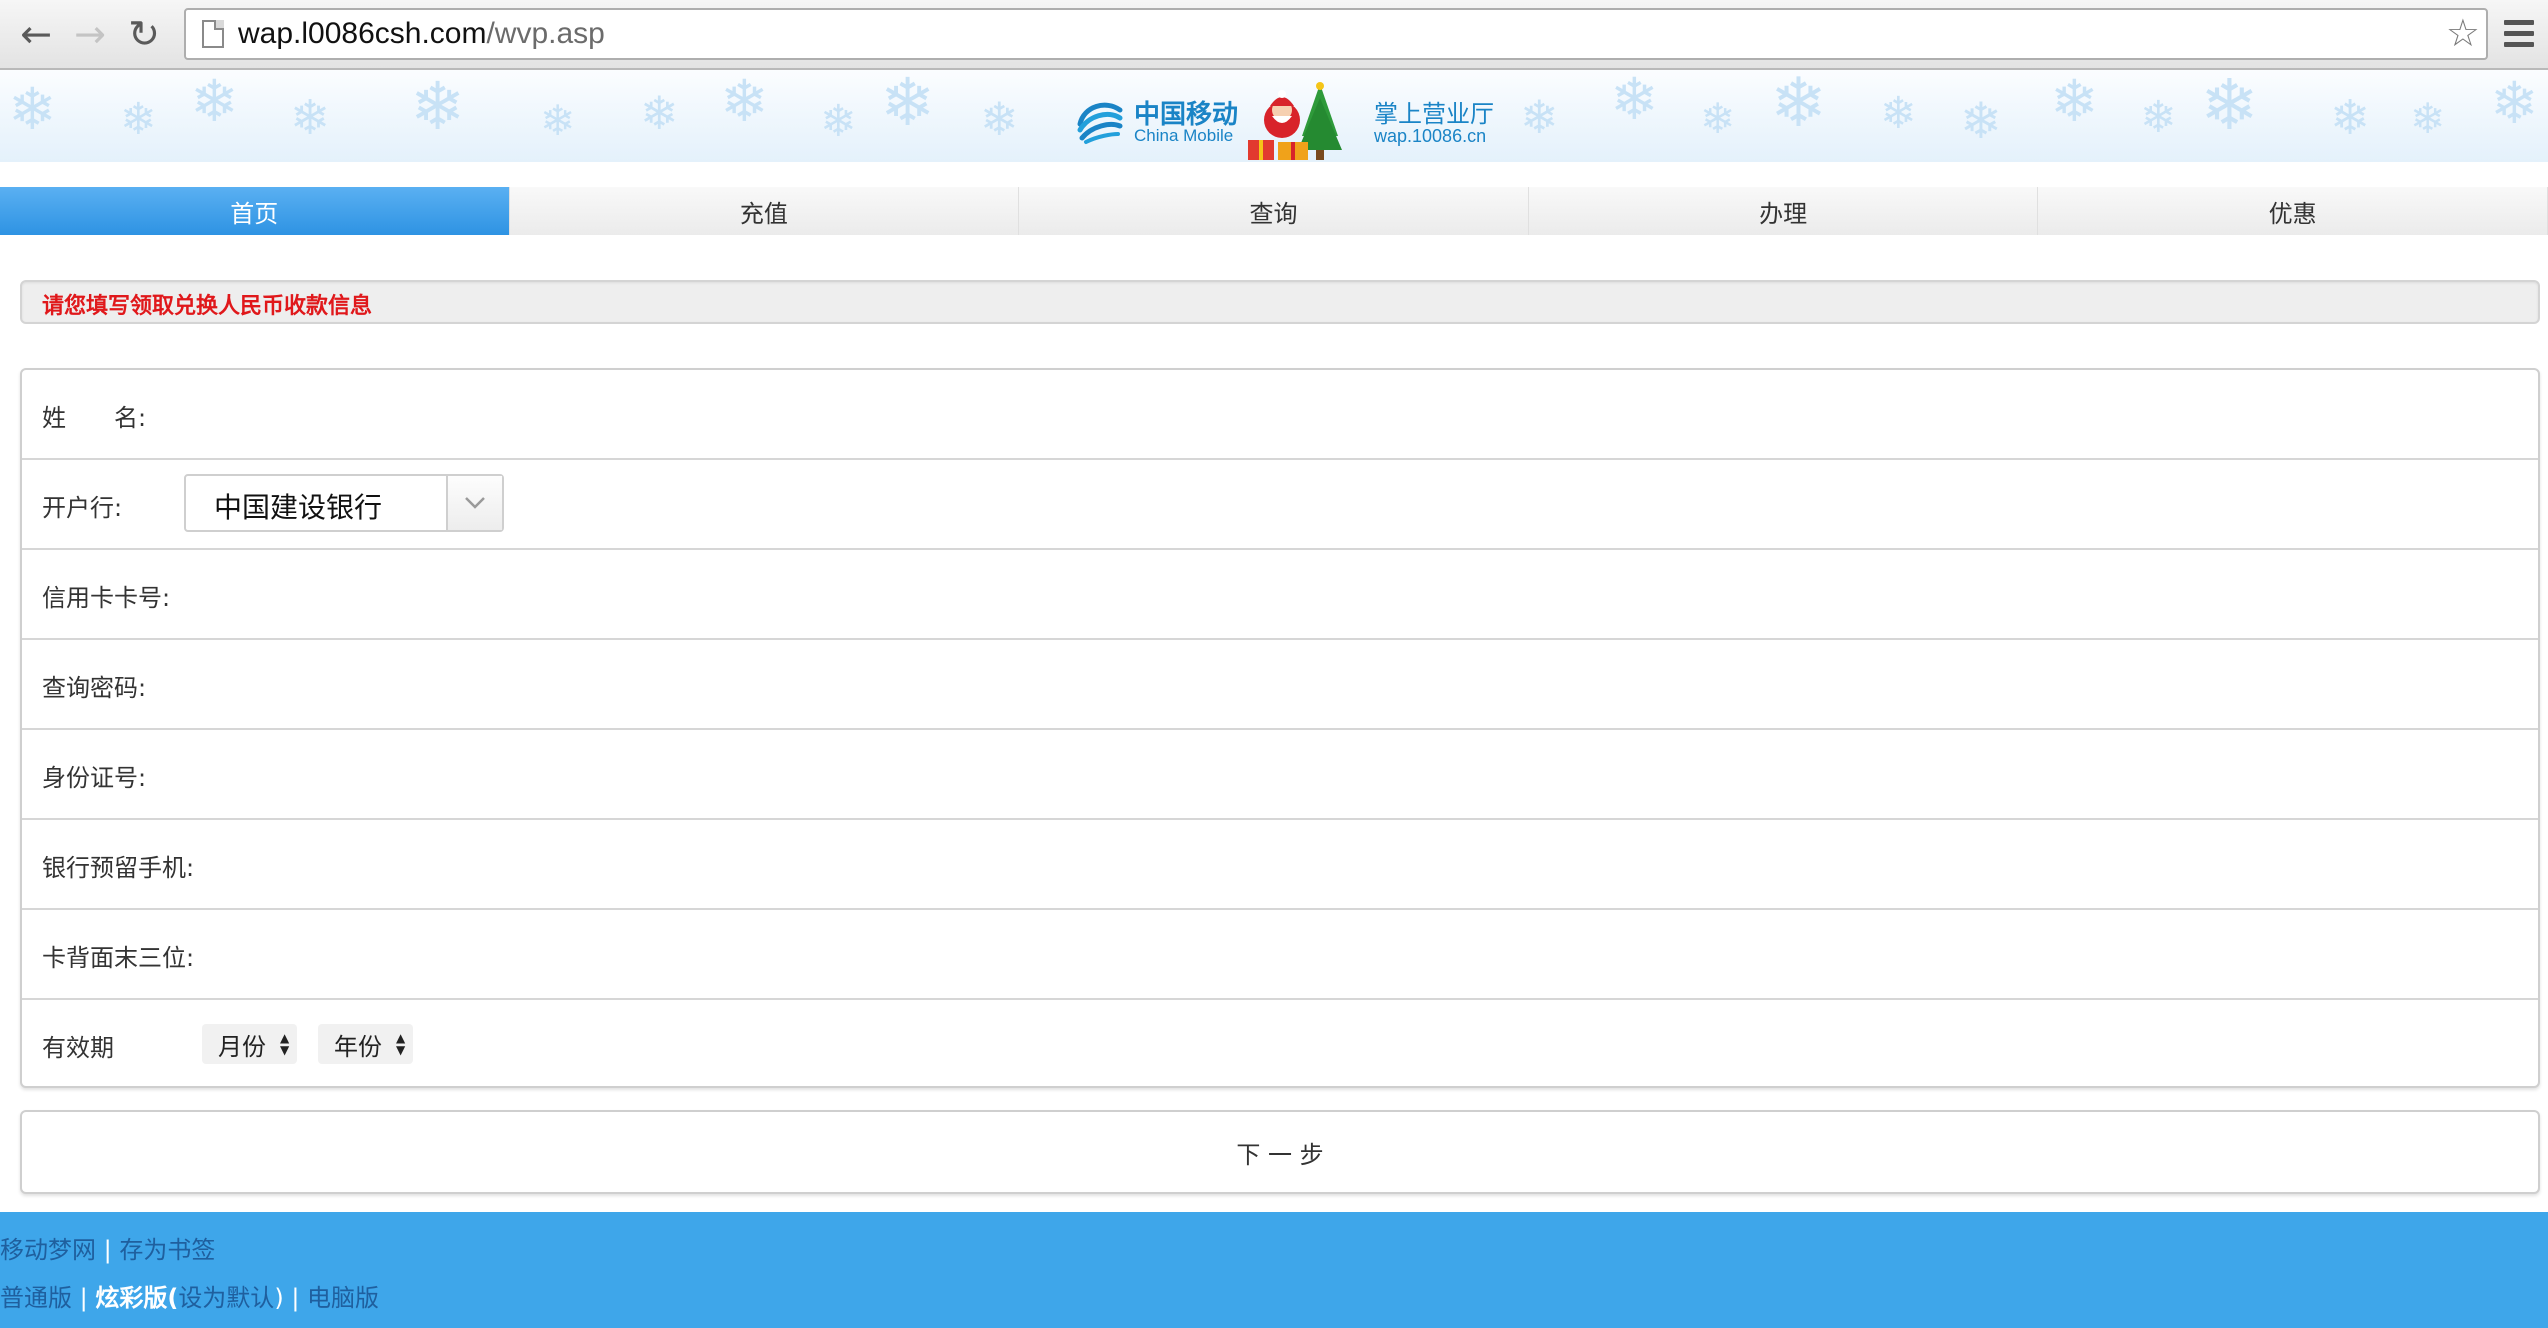  I want to click on cvv-label: 卡背面末三位:, so click(118, 958).